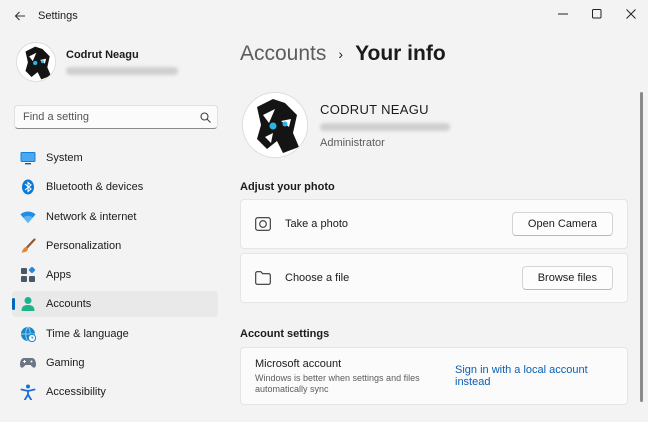 The height and width of the screenshot is (422, 648). Describe the element at coordinates (95, 187) in the screenshot. I see `sidebar-item-label: Bluetooth & devices` at that location.